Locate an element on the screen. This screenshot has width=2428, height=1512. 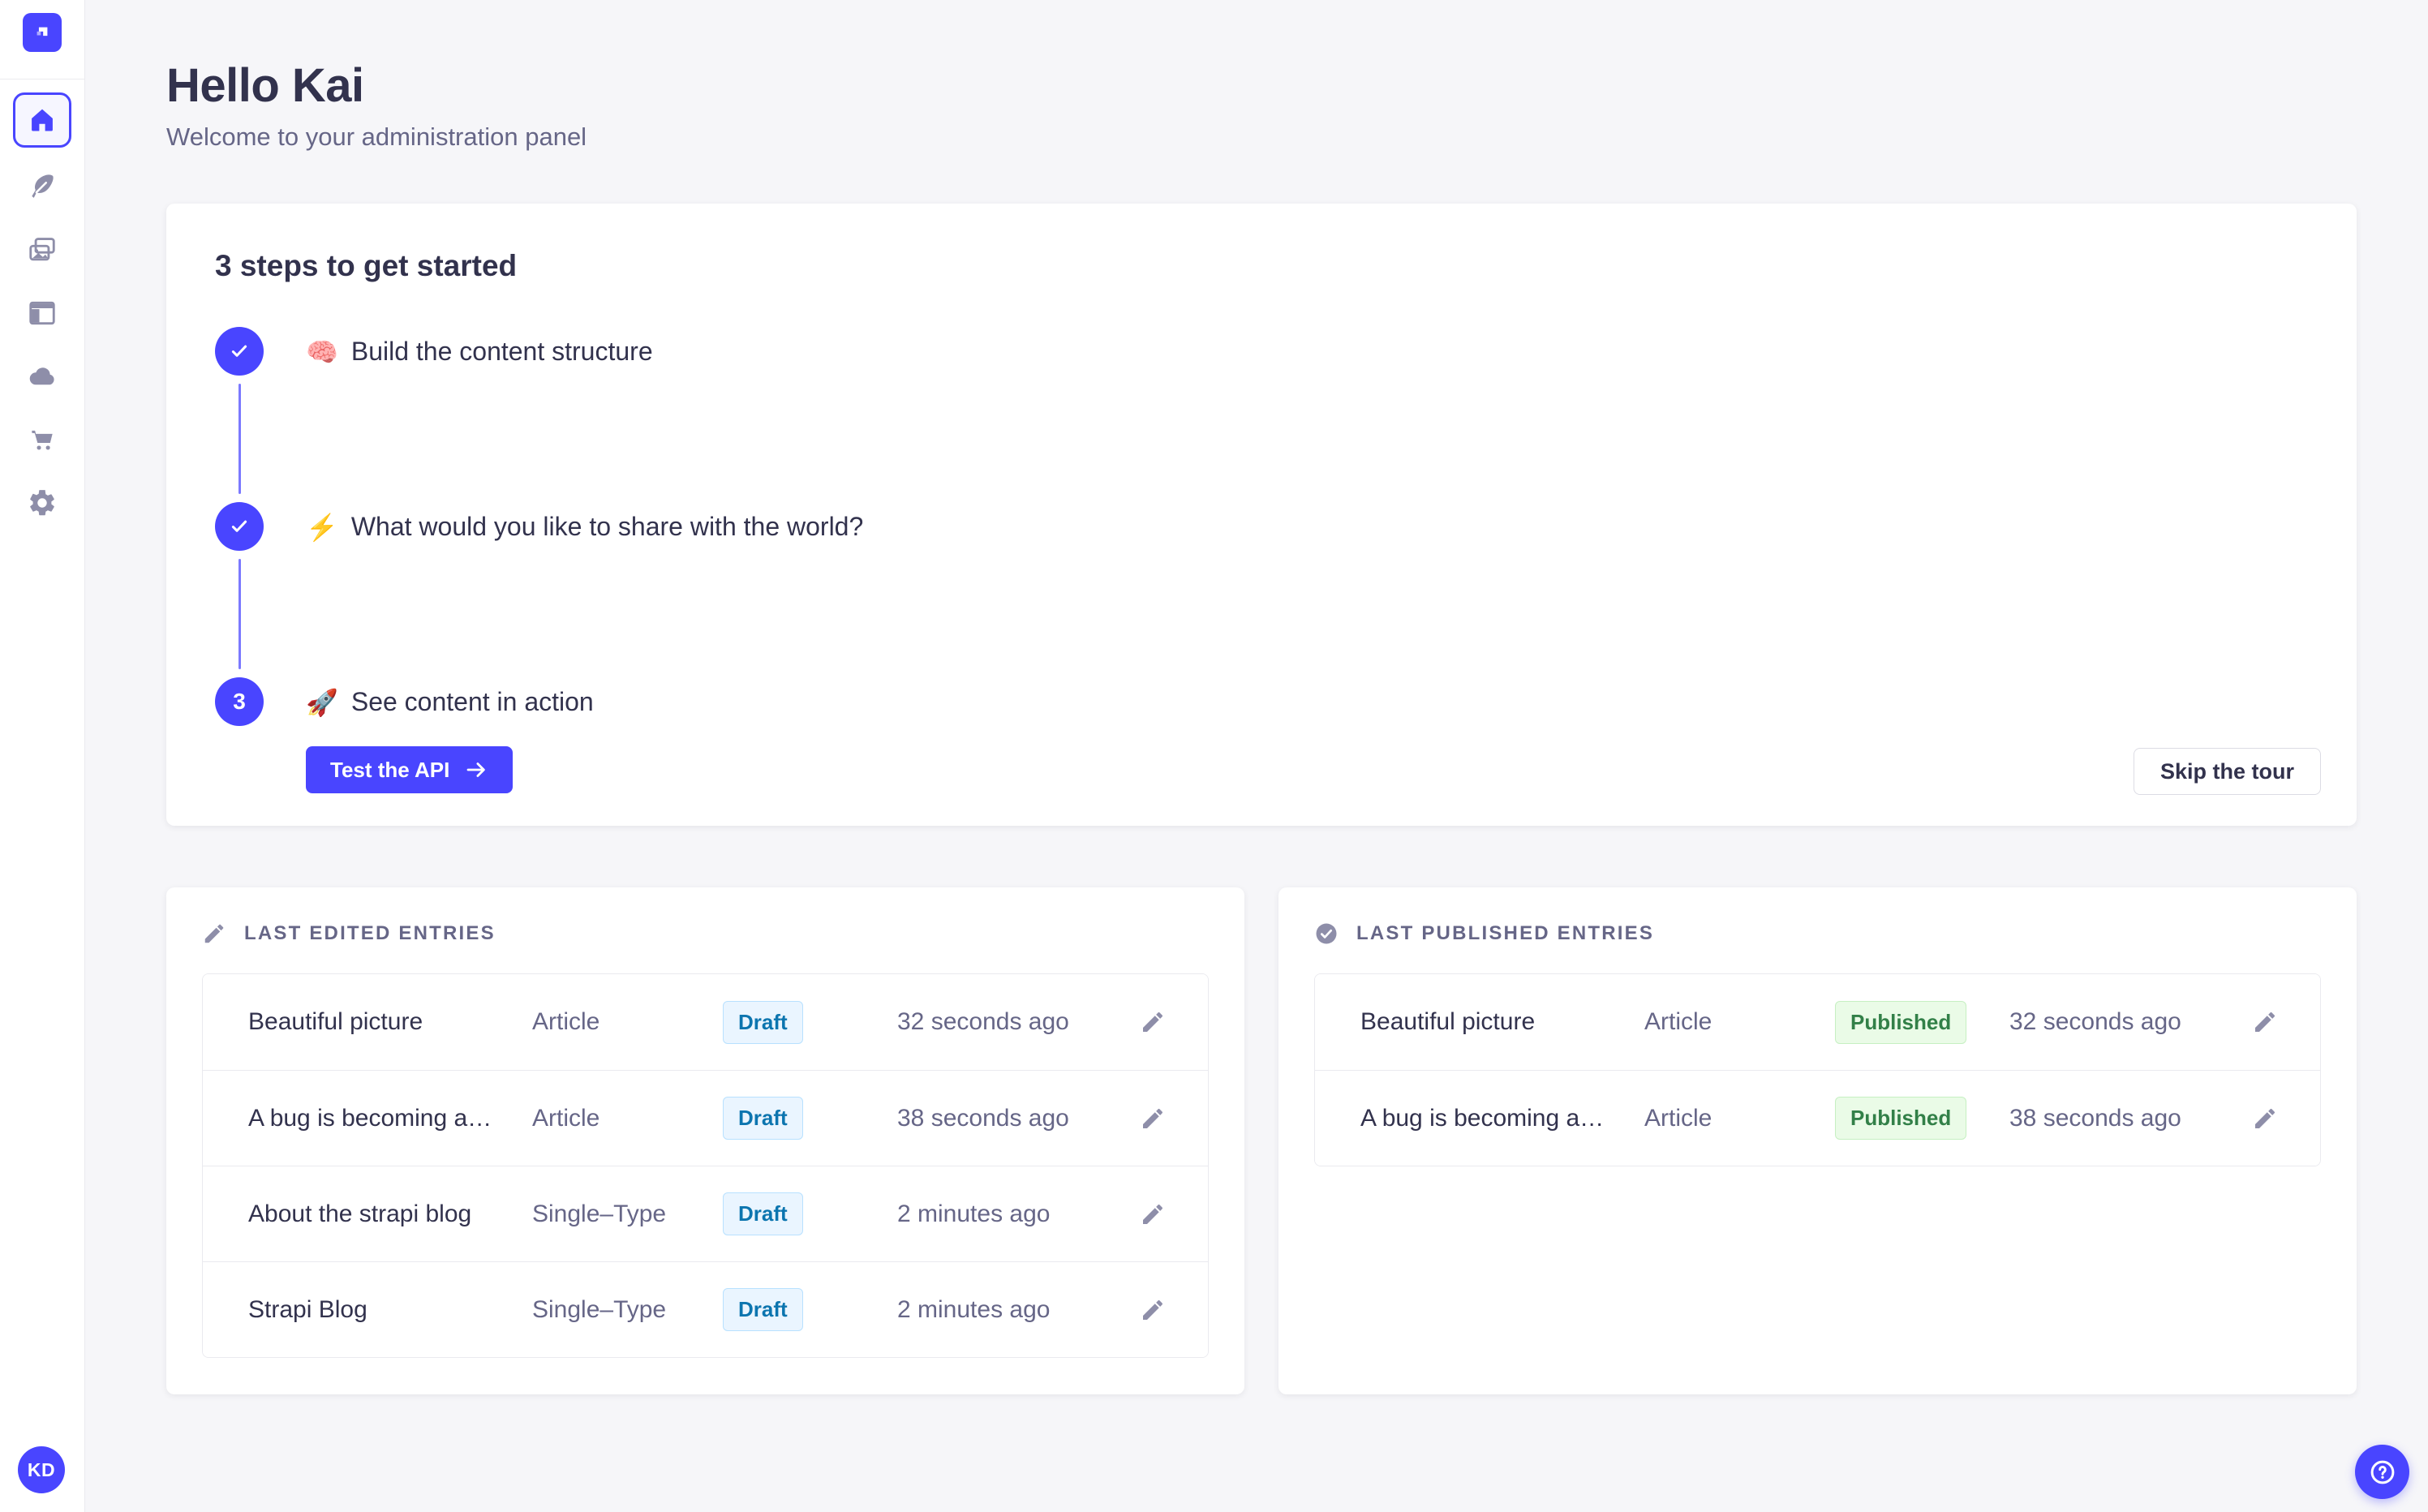
sidebar-item-content-manager is located at coordinates (42, 187).